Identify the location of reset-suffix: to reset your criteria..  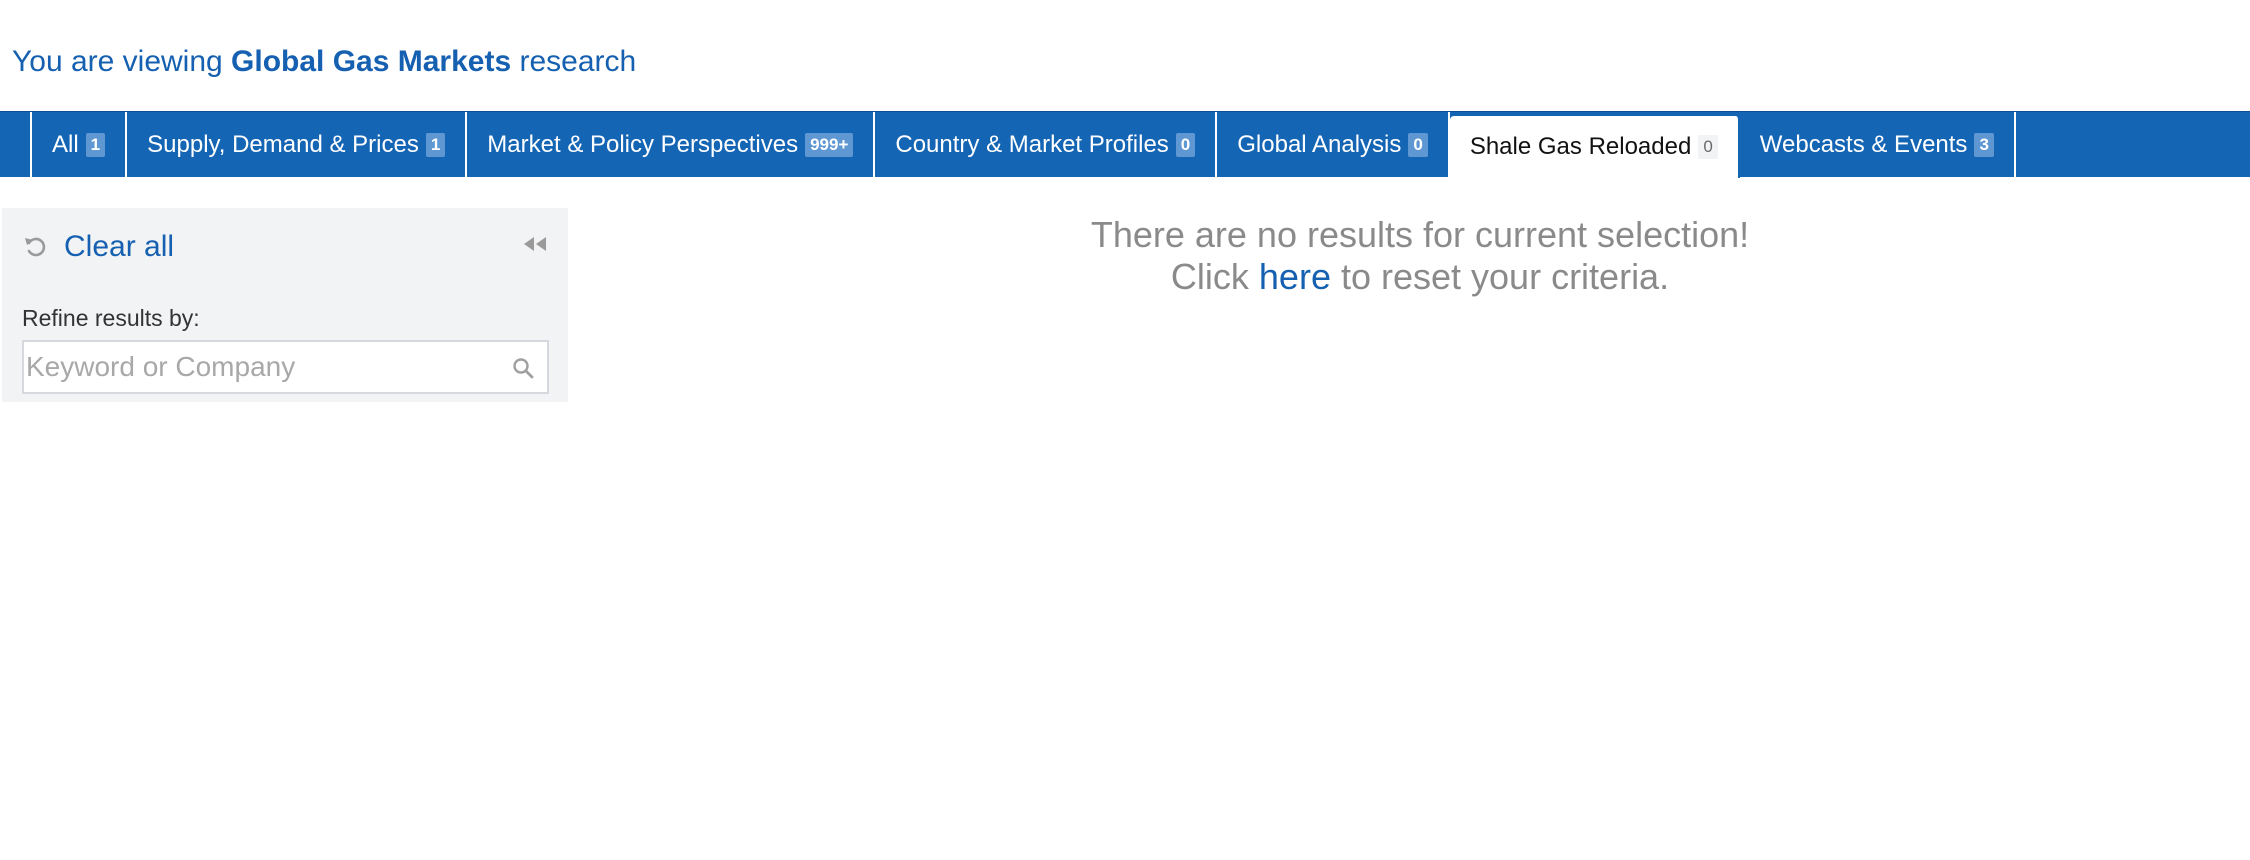
(1500, 276).